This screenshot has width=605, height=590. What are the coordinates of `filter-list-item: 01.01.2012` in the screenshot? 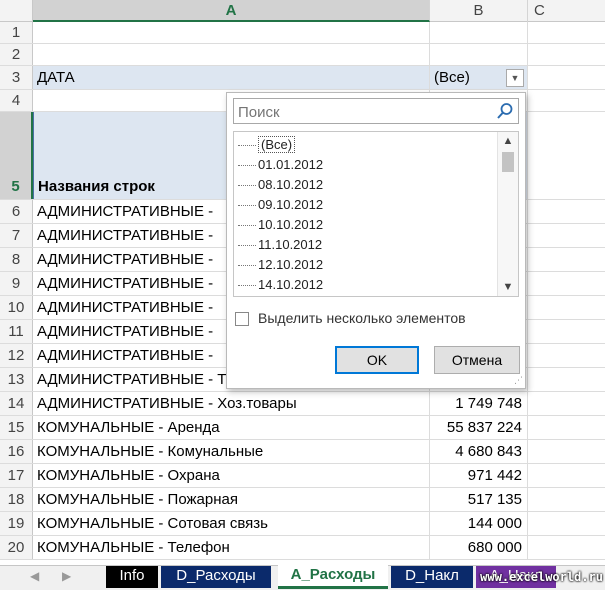 It's located at (280, 165).